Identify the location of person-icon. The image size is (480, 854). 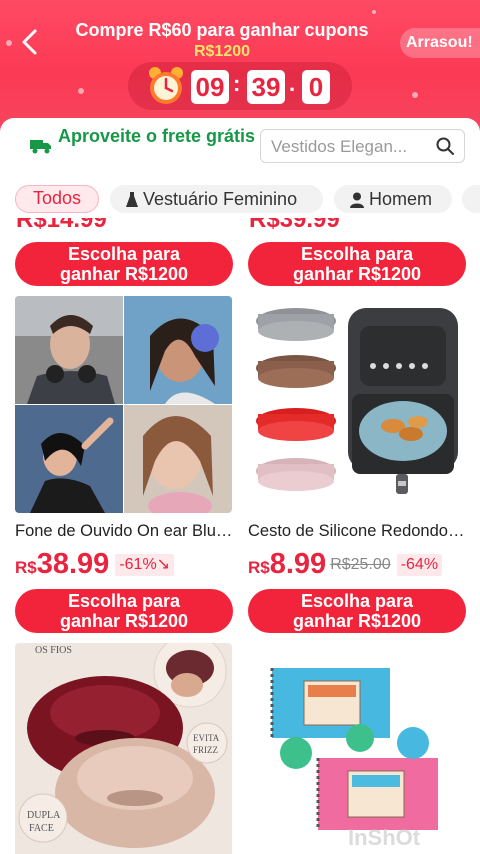
(357, 200).